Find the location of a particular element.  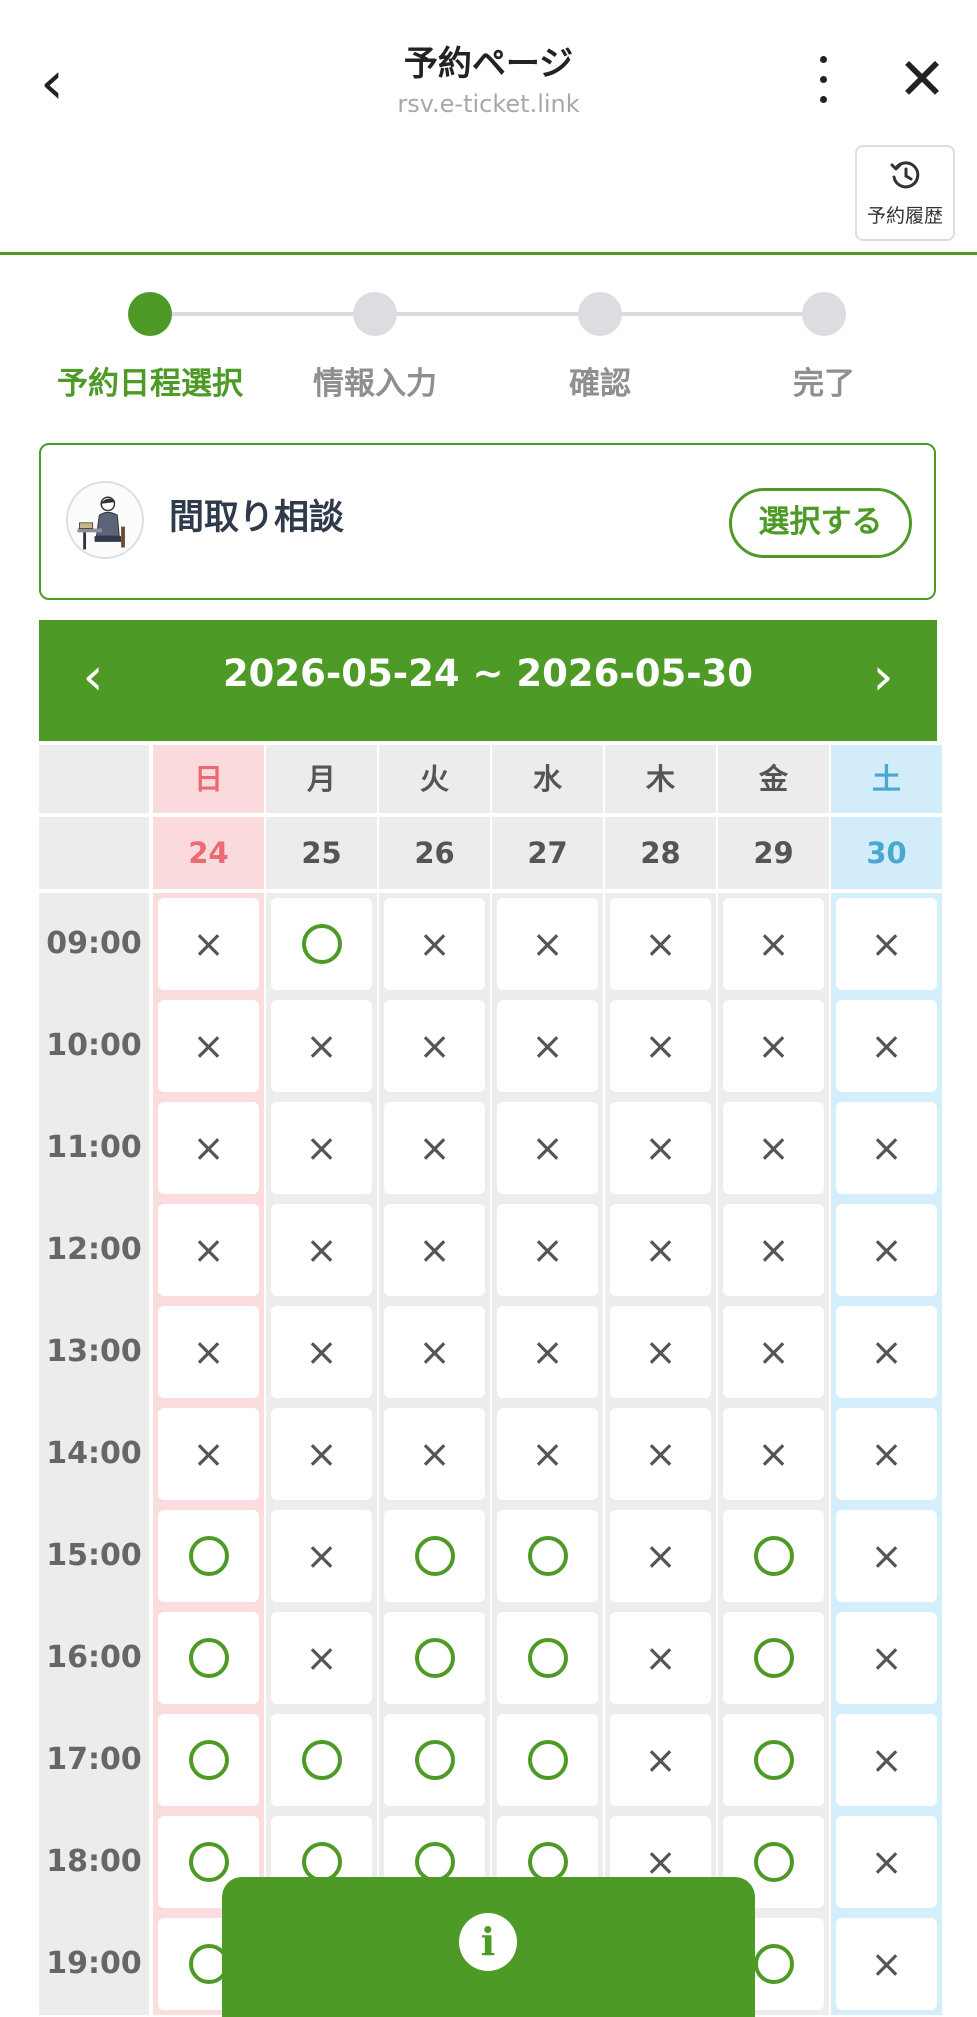

time-label: 13:00 is located at coordinates (94, 1352).